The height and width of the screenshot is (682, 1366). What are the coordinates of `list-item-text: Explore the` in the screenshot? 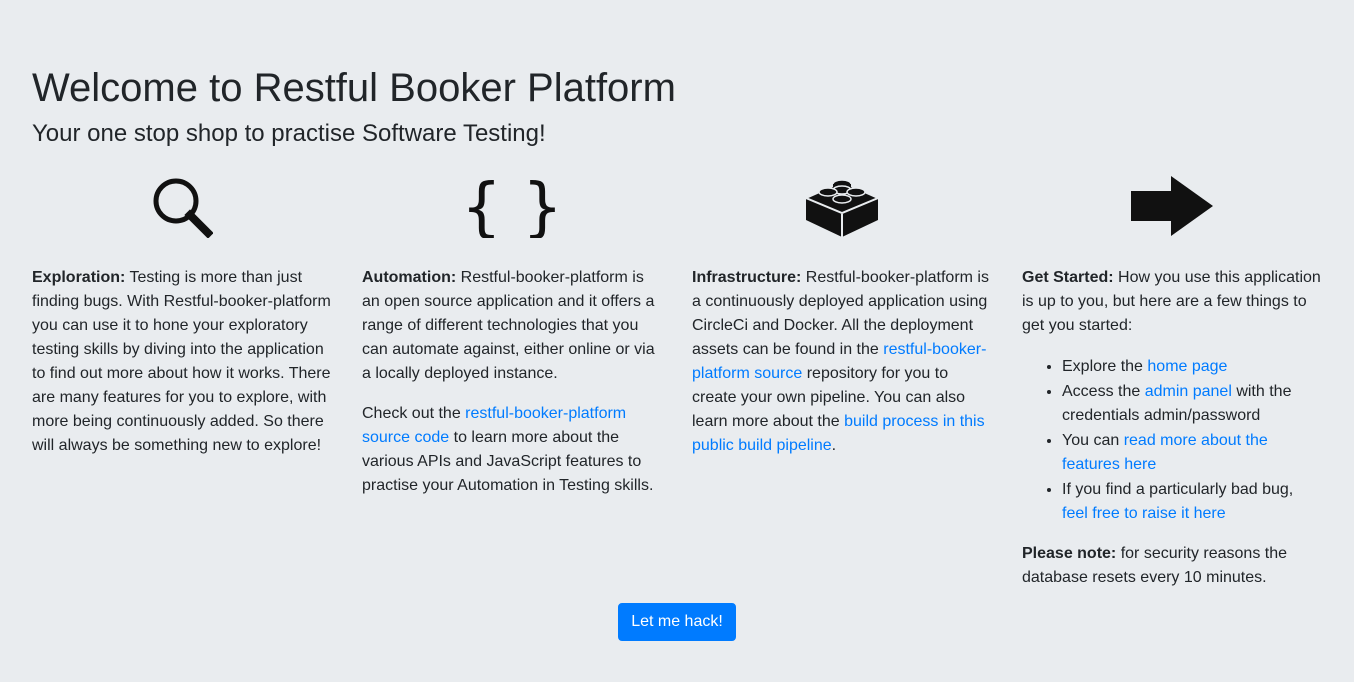 It's located at (1105, 366).